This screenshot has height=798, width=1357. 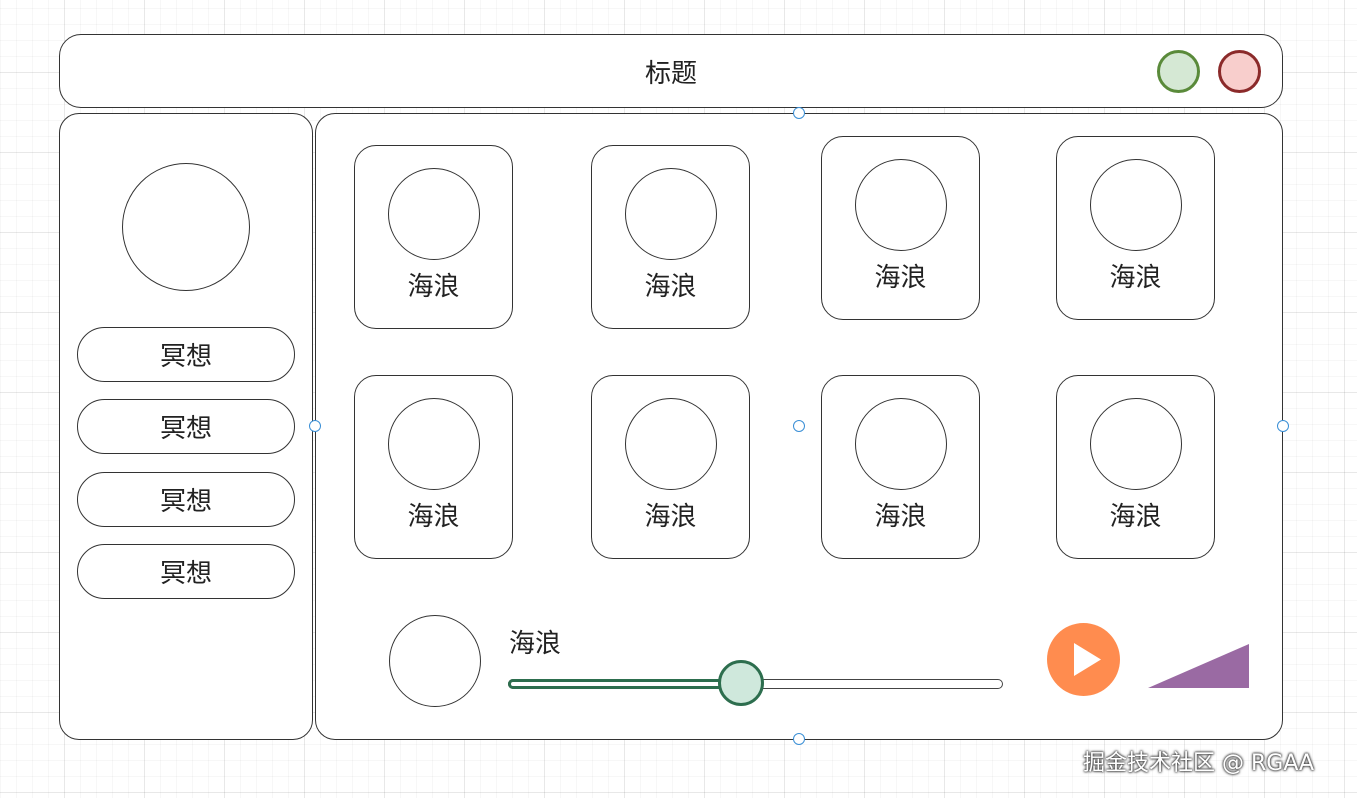 I want to click on sidebar-item-meditation-2: 冥想, so click(x=186, y=426).